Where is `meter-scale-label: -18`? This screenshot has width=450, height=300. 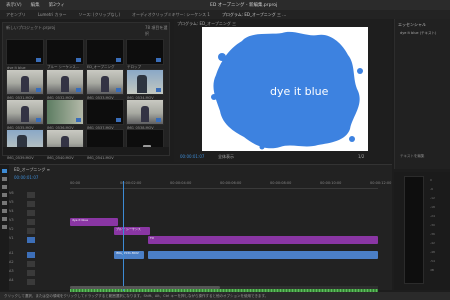
meter-scale-label: -18 is located at coordinates (432, 207).